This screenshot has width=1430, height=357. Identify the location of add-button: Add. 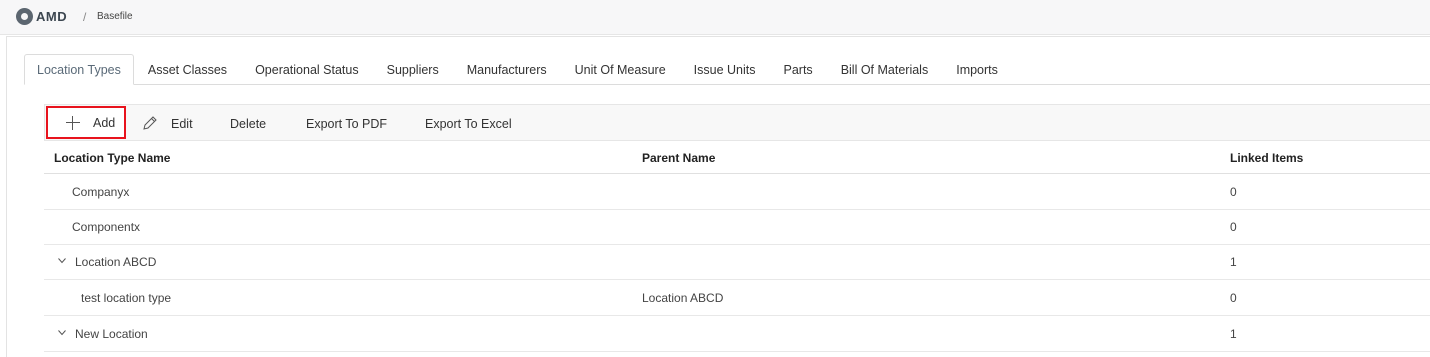
(86, 122).